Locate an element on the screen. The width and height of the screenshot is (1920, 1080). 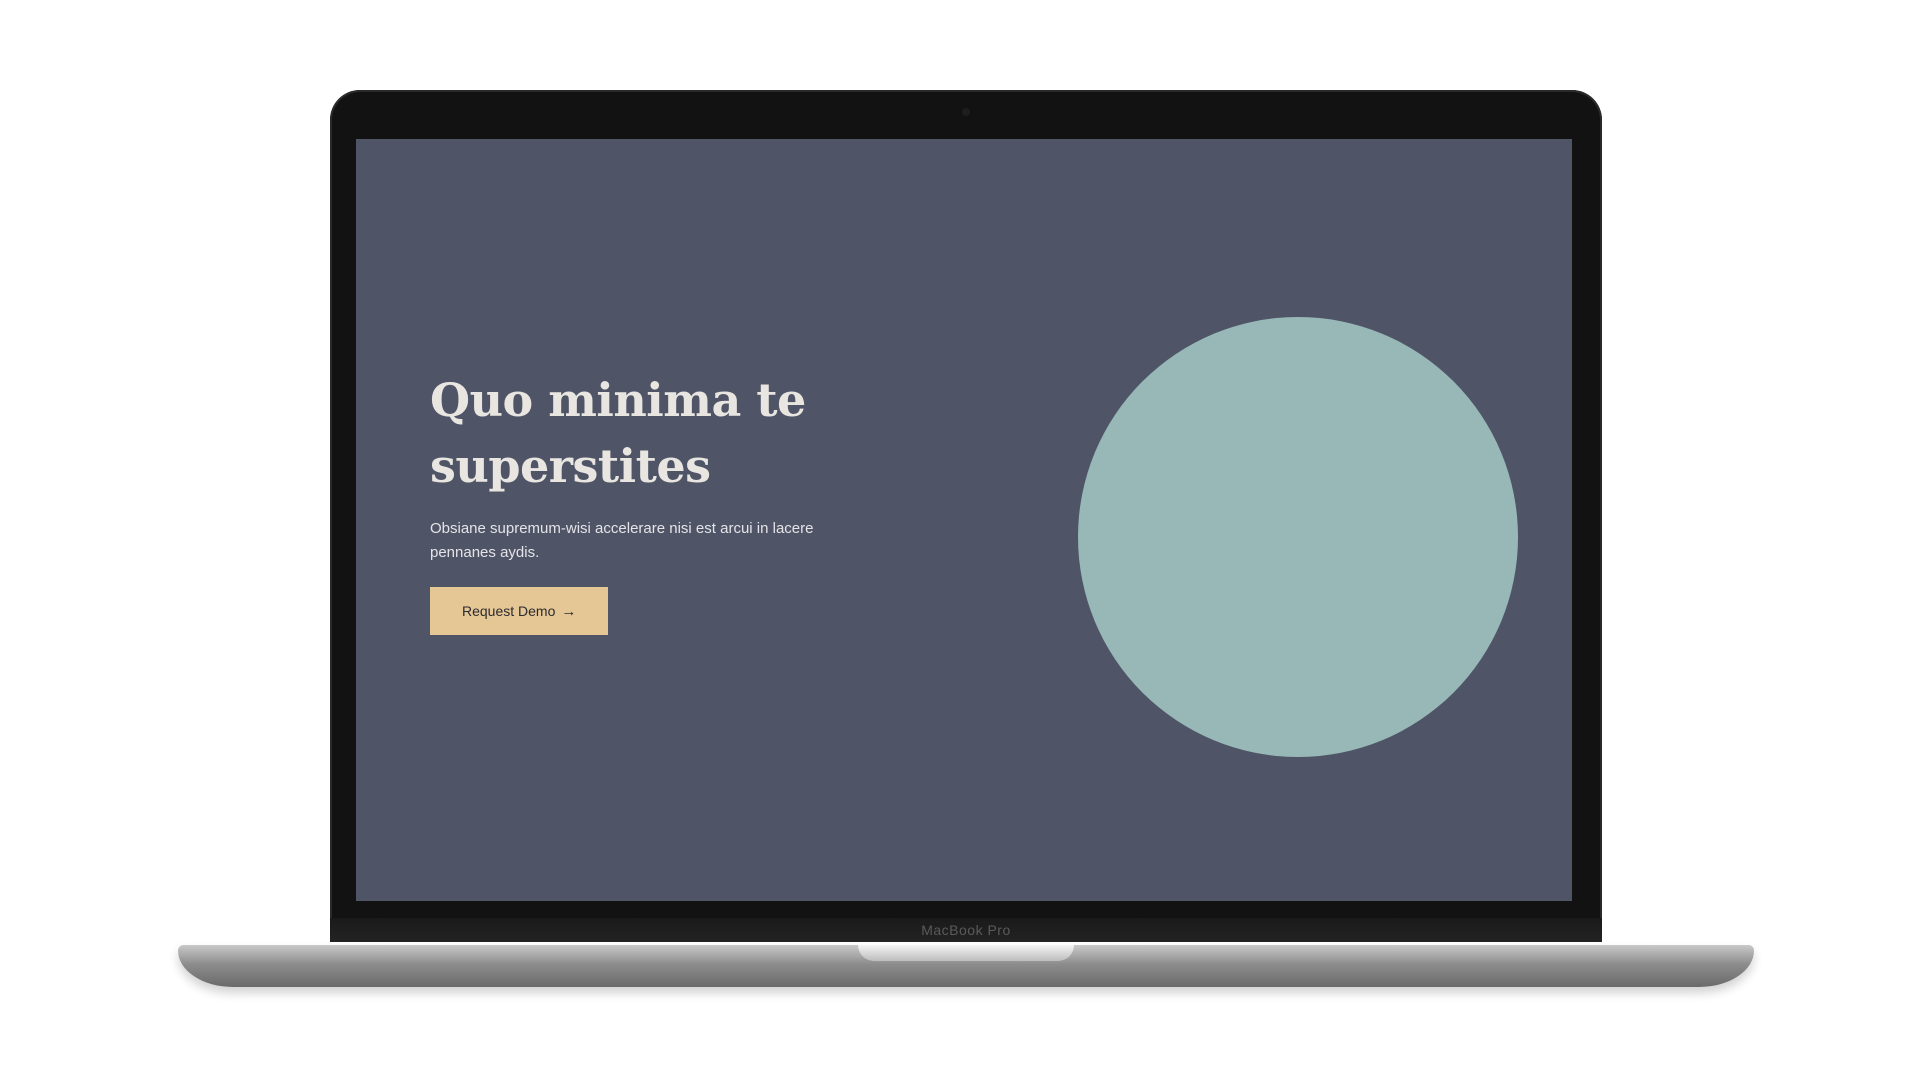
laptop-base is located at coordinates (966, 966).